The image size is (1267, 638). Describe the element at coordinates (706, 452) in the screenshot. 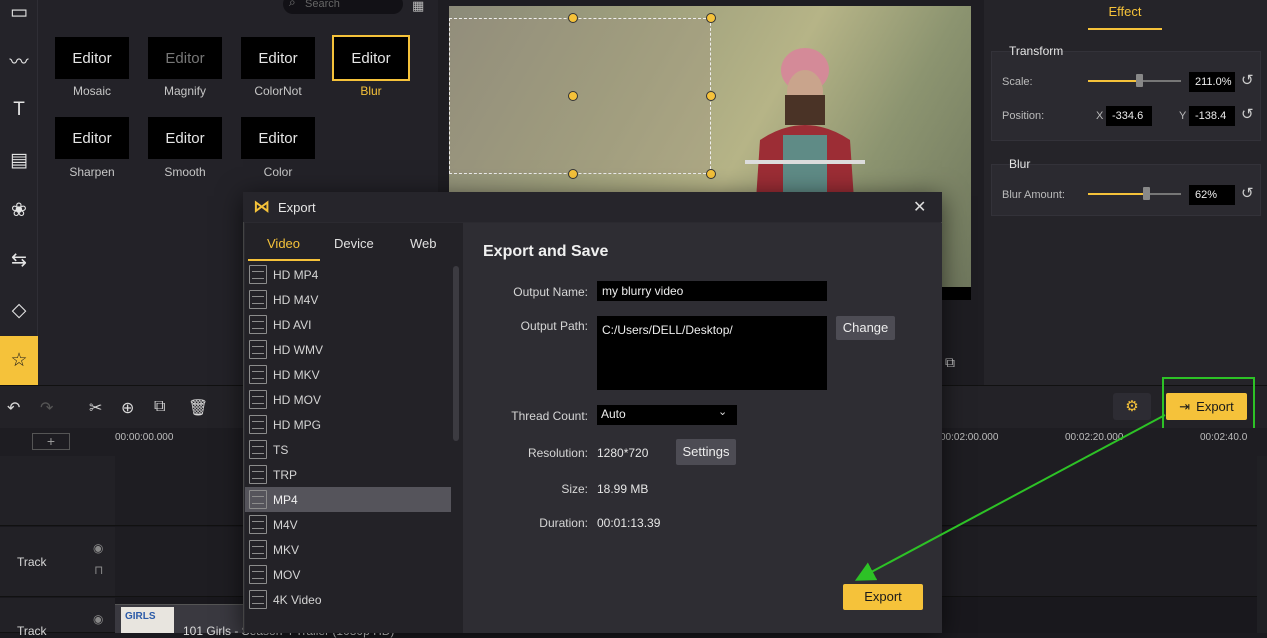

I see `resolution-settings-button: Settings` at that location.